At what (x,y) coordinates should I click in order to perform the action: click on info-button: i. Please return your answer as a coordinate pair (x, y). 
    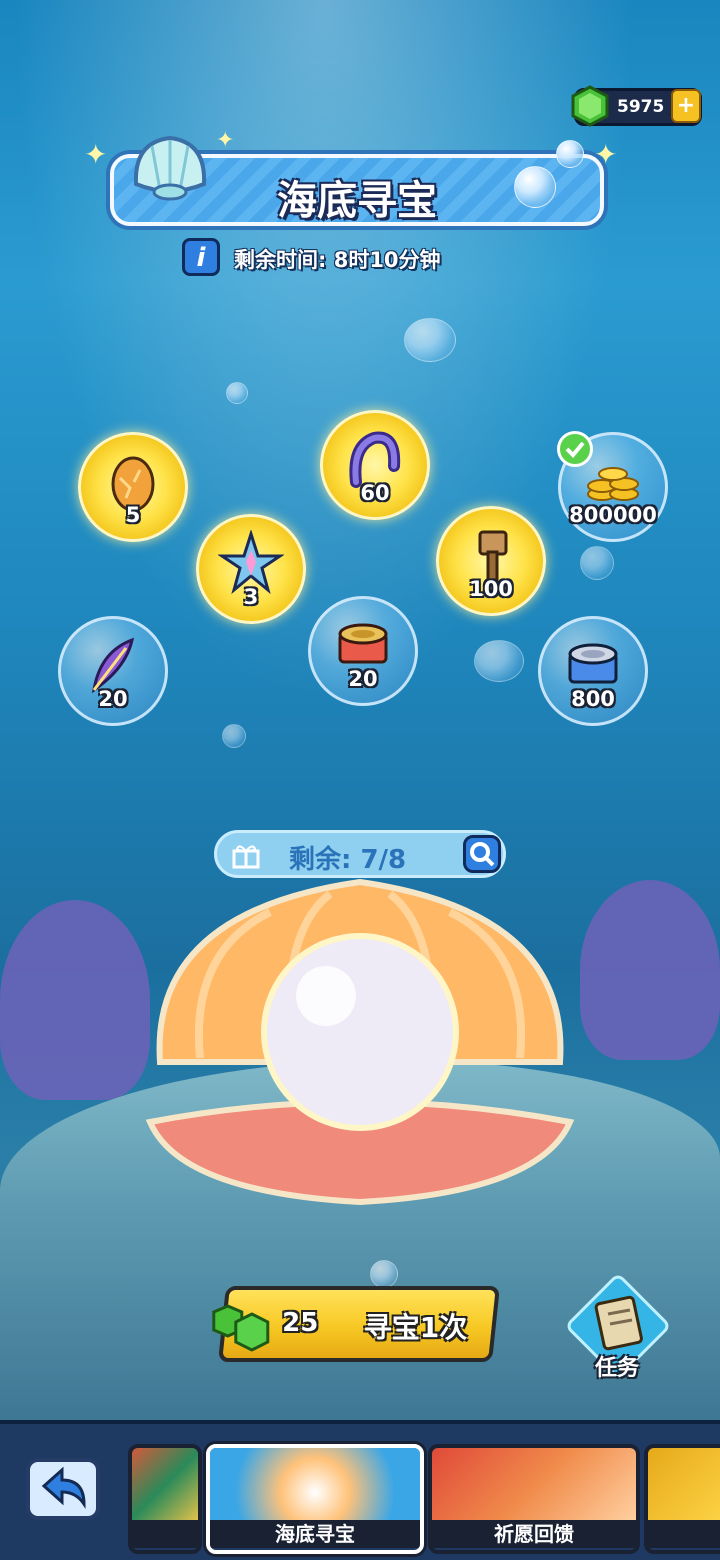
    Looking at the image, I should click on (201, 257).